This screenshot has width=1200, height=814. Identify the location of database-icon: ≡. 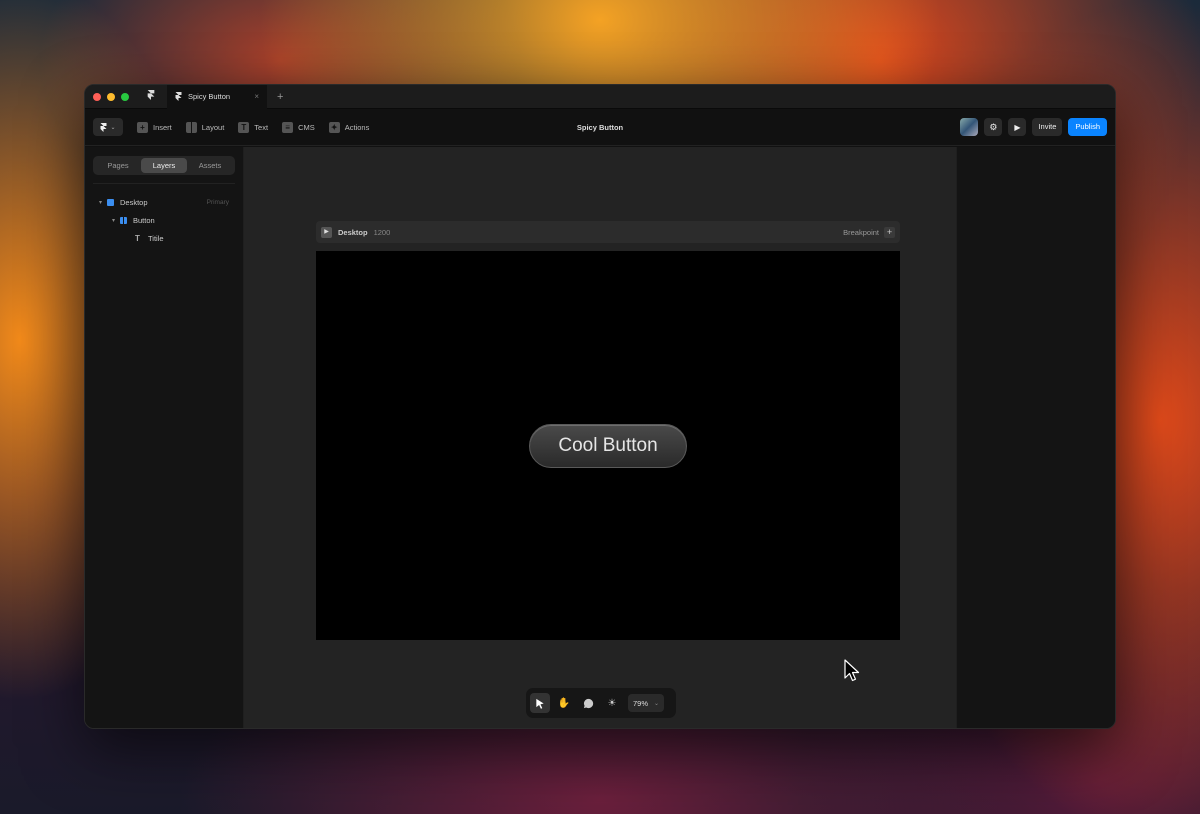
(288, 127).